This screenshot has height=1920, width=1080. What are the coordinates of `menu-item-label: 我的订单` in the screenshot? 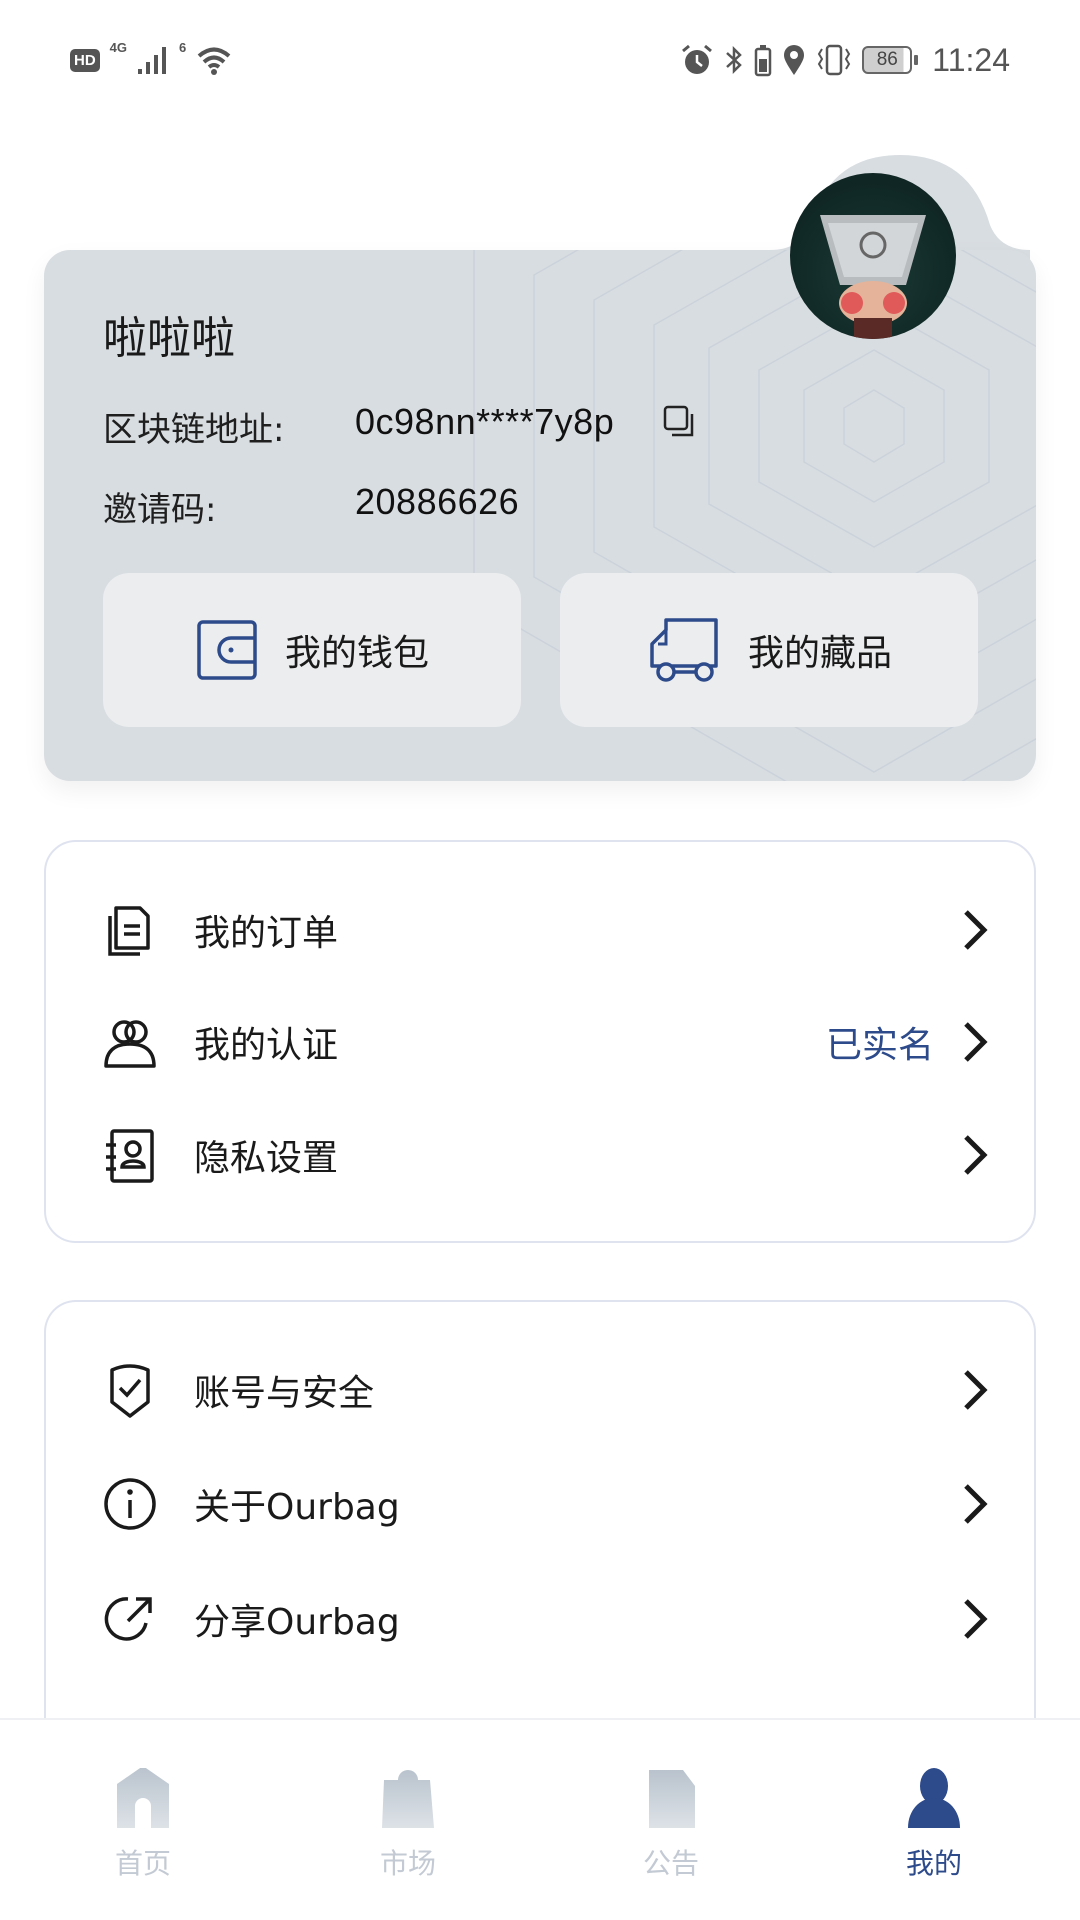 It's located at (266, 933).